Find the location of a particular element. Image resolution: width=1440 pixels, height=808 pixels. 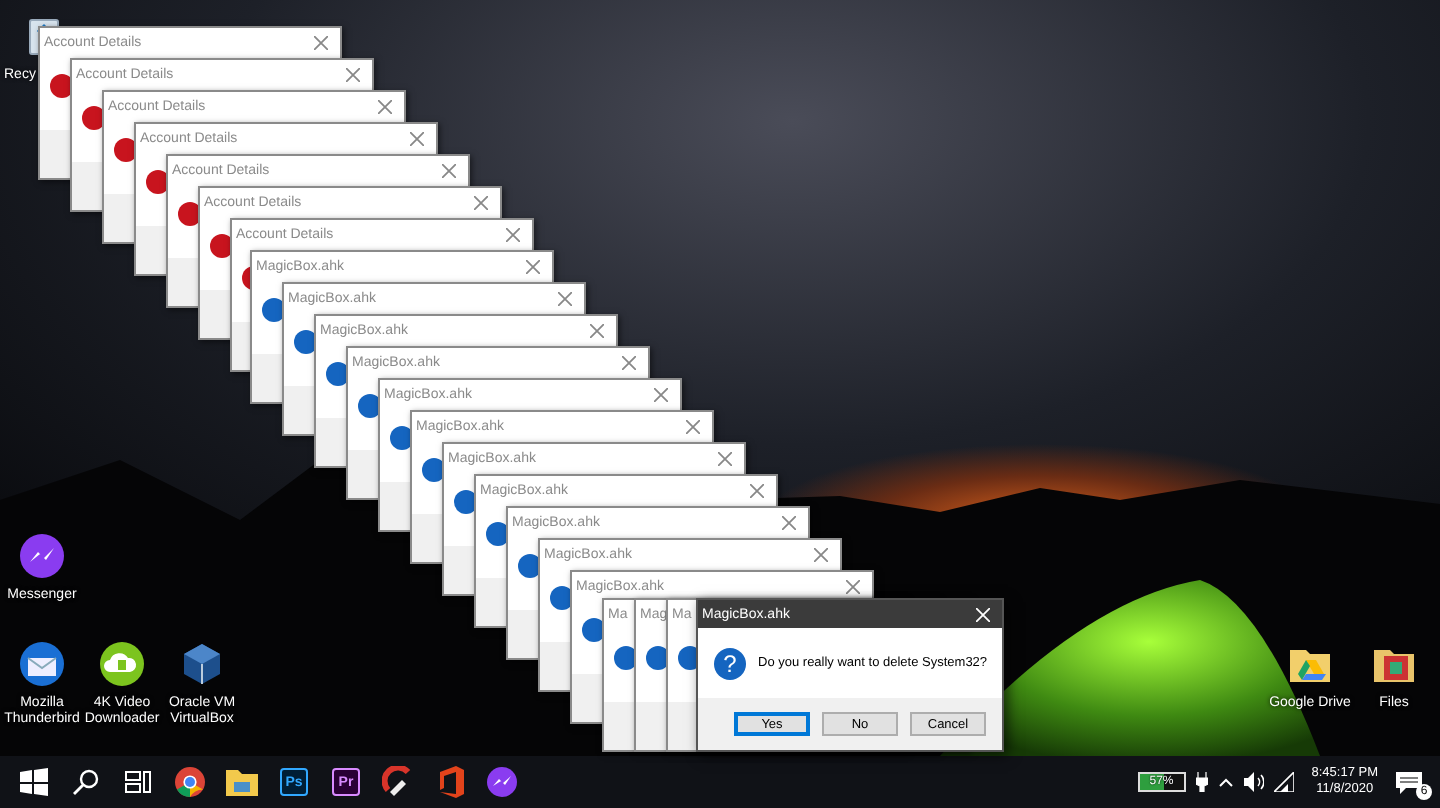

question-icon: ? is located at coordinates (730, 663).